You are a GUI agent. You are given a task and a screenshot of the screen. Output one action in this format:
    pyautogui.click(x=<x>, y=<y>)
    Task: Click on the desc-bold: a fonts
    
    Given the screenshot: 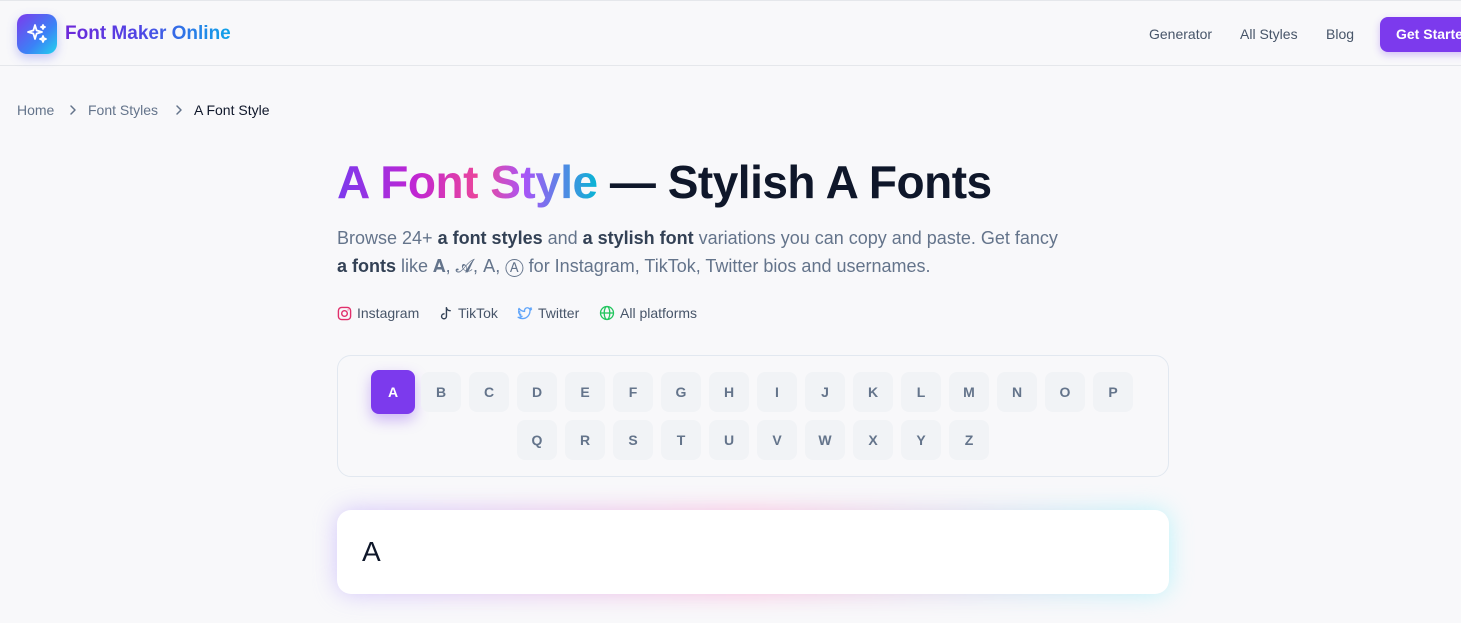 What is the action you would take?
    pyautogui.click(x=367, y=266)
    